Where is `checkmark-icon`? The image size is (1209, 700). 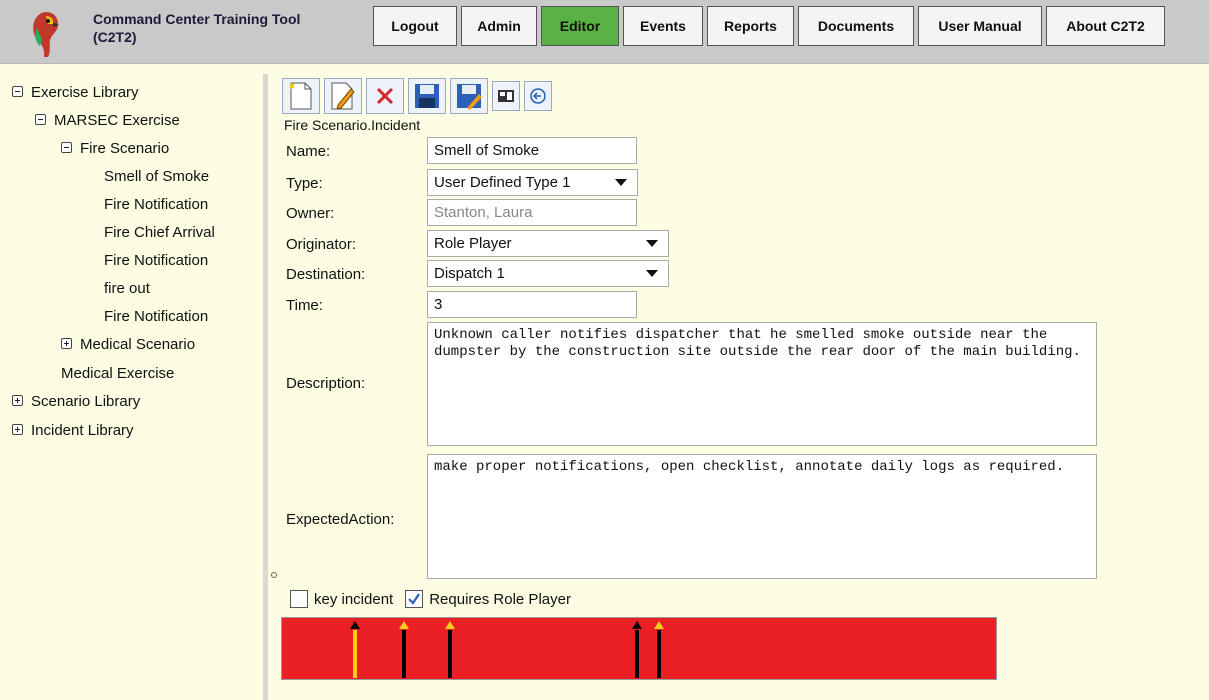 checkmark-icon is located at coordinates (414, 599).